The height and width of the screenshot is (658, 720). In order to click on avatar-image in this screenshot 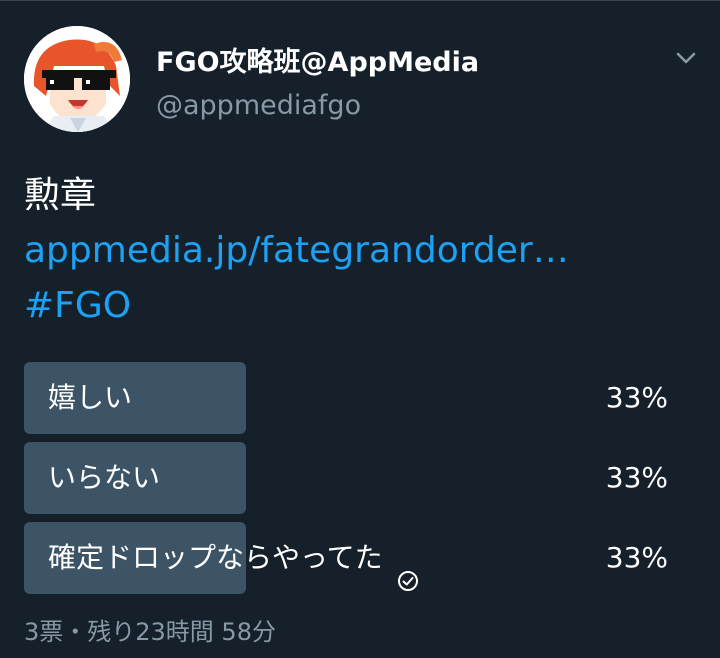, I will do `click(77, 79)`.